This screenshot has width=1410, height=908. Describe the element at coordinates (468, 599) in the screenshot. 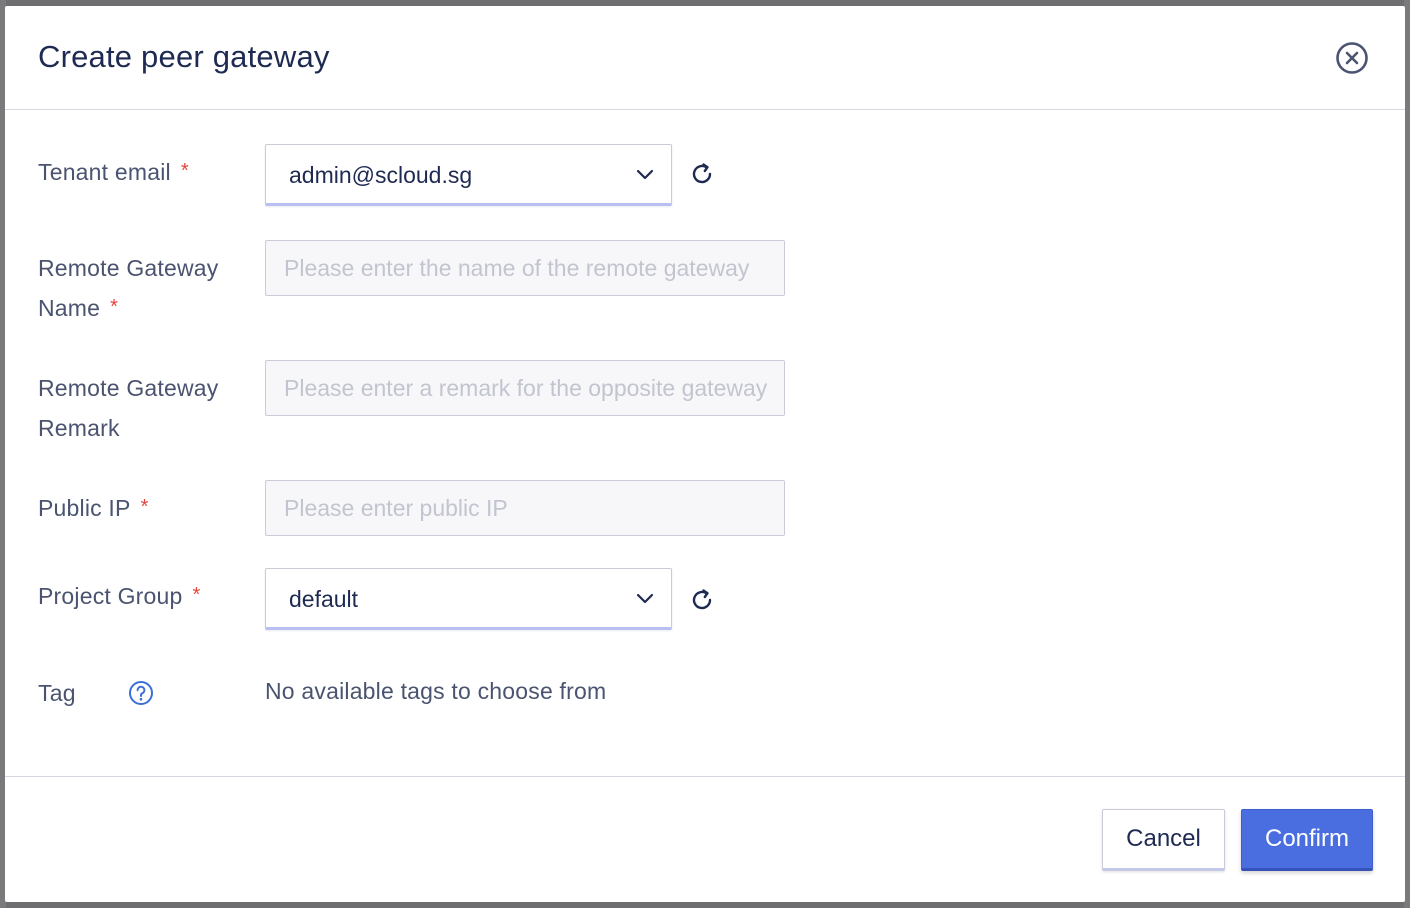

I see `project-group-select: default` at that location.